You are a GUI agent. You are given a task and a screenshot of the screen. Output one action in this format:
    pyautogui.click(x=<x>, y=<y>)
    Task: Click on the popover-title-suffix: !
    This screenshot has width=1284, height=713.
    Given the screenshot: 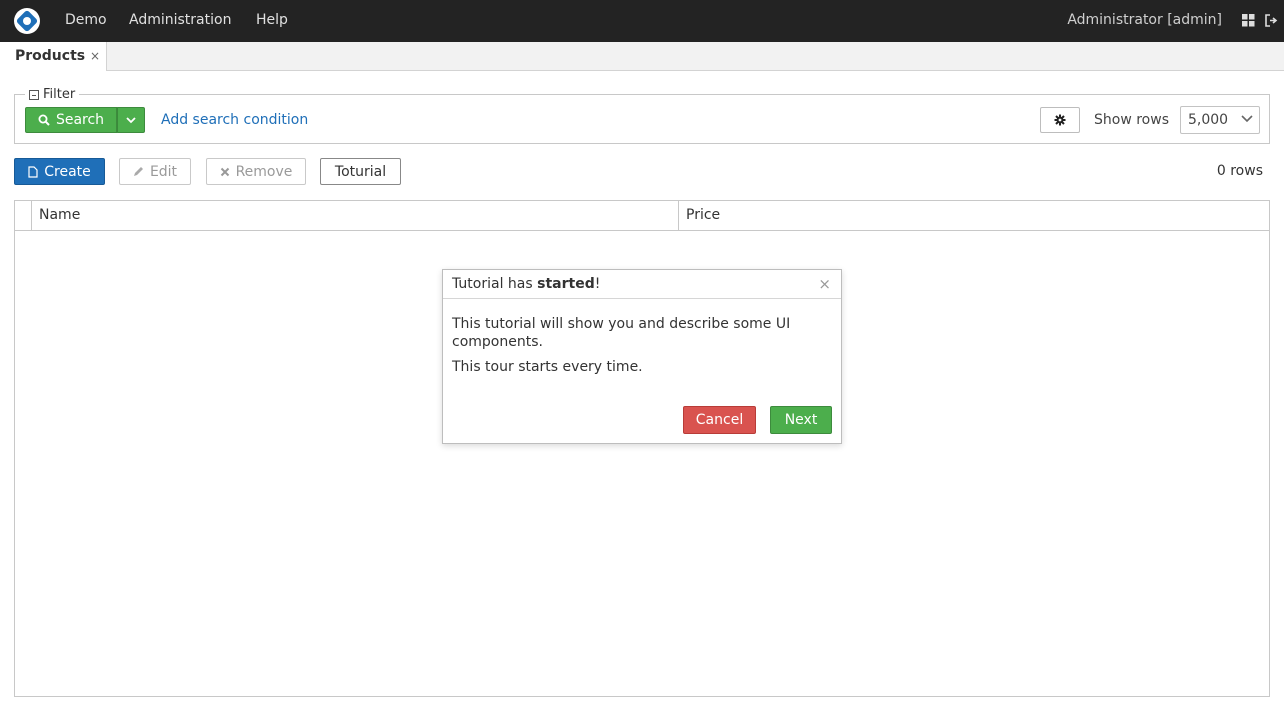 What is the action you would take?
    pyautogui.click(x=597, y=284)
    